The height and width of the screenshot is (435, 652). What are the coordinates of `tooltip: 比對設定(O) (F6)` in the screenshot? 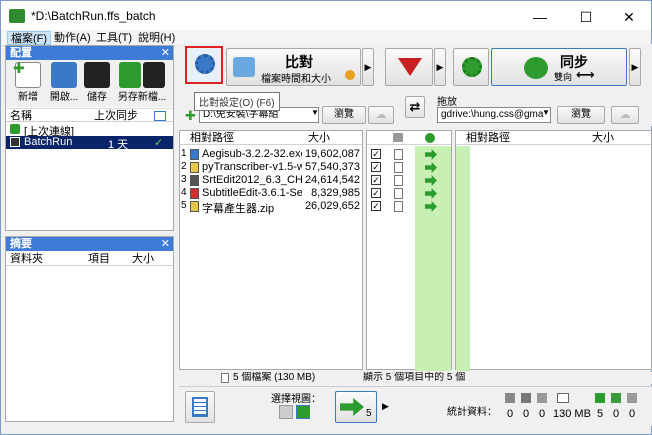 It's located at (237, 101).